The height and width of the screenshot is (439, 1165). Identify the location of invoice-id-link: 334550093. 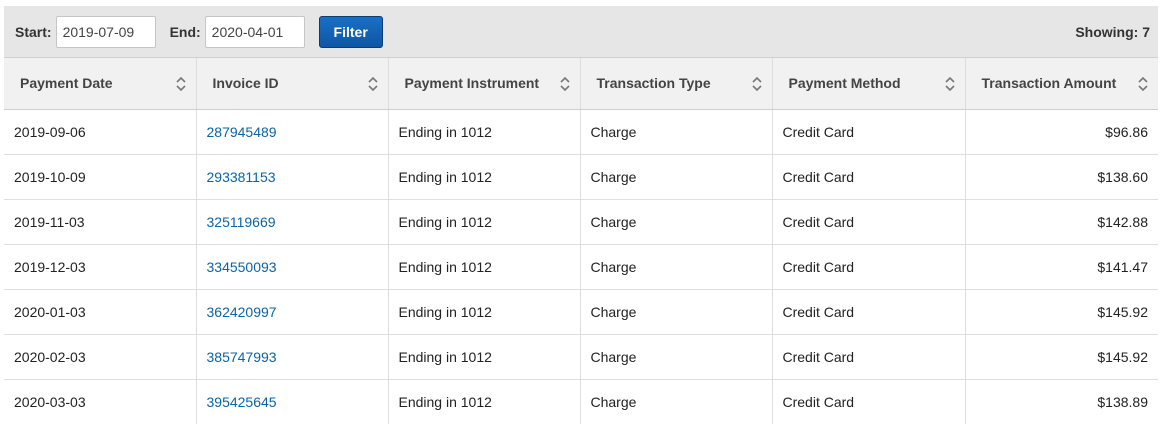
(292, 267).